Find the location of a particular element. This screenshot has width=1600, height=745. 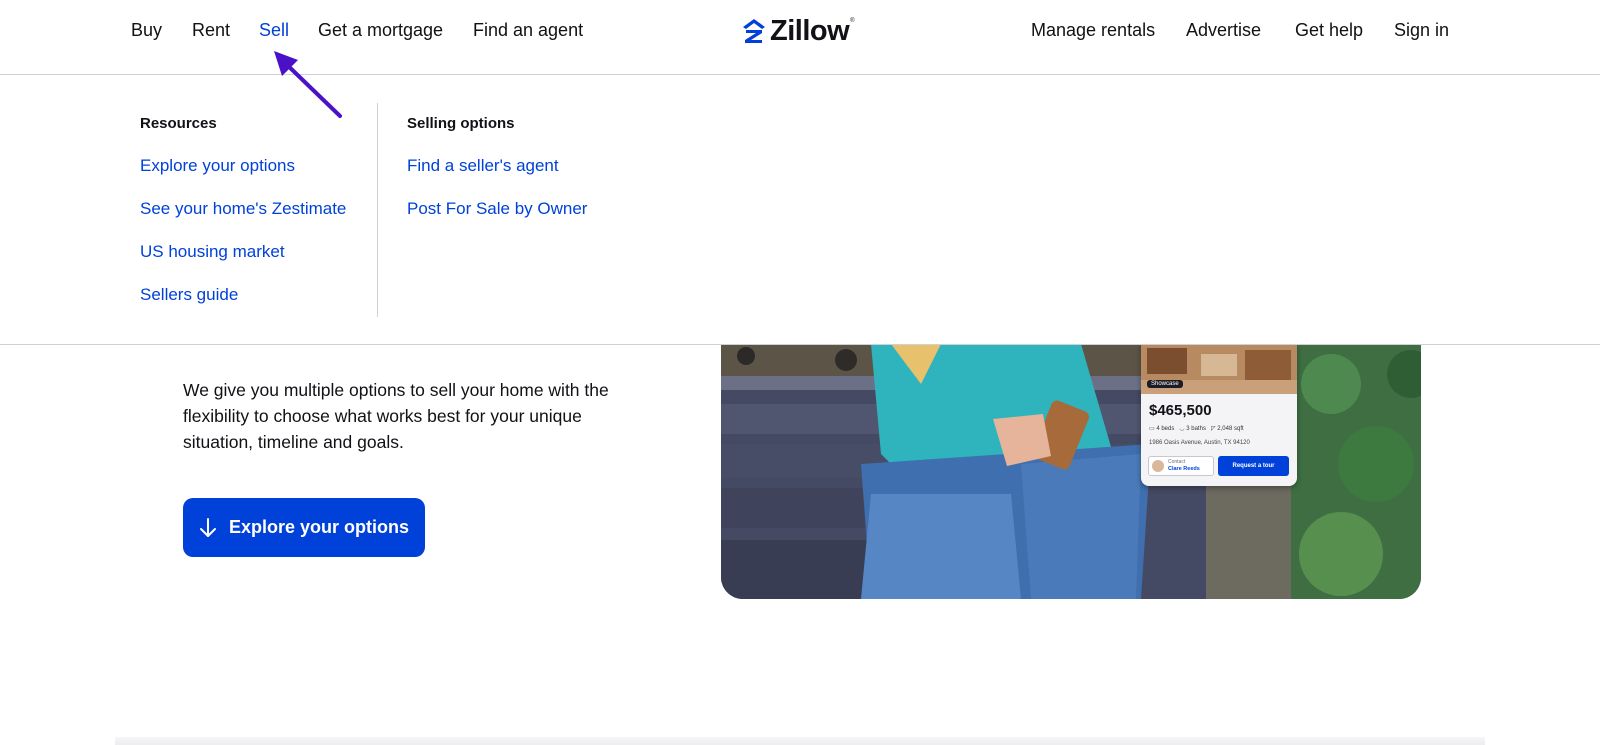

contact-label: Contact is located at coordinates (1177, 462).